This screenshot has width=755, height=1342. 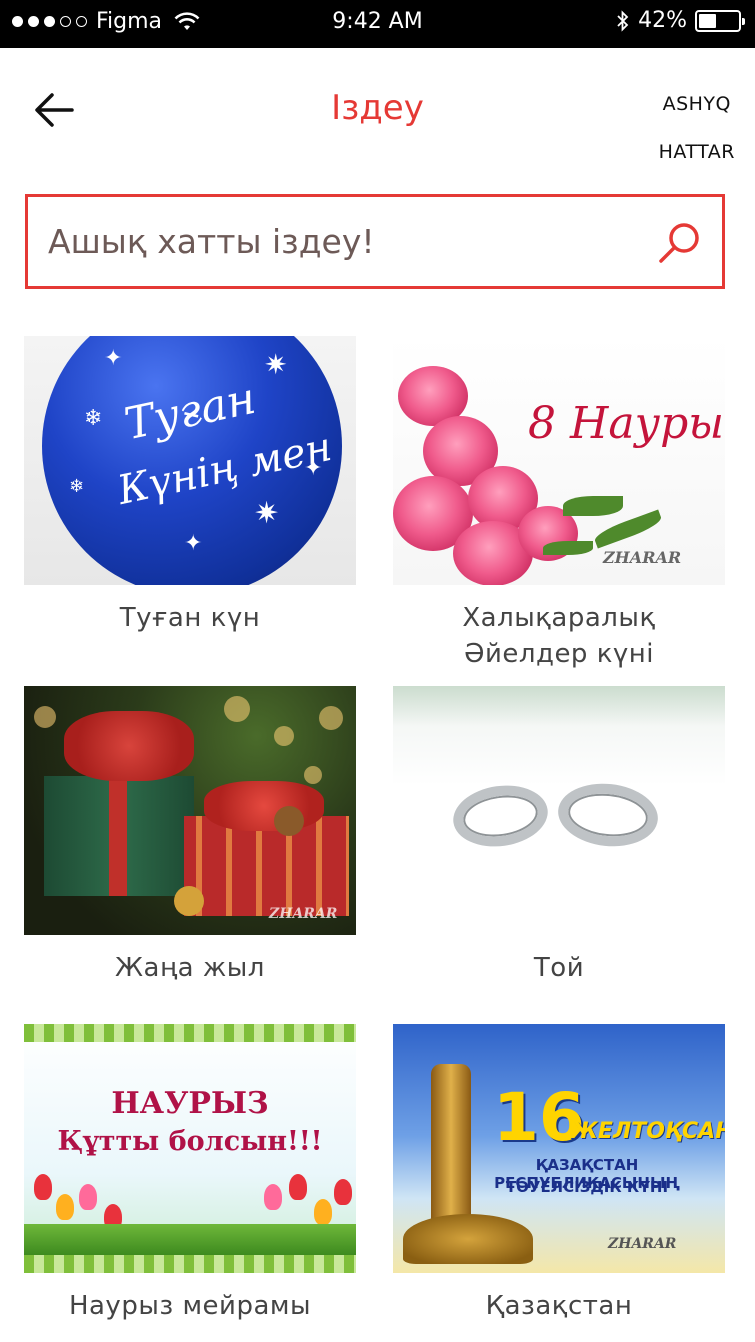 What do you see at coordinates (587, 1187) in the screenshot?
I see `independence-day-text: ТӘУЕЛСІЗДІК КҮНІ` at bounding box center [587, 1187].